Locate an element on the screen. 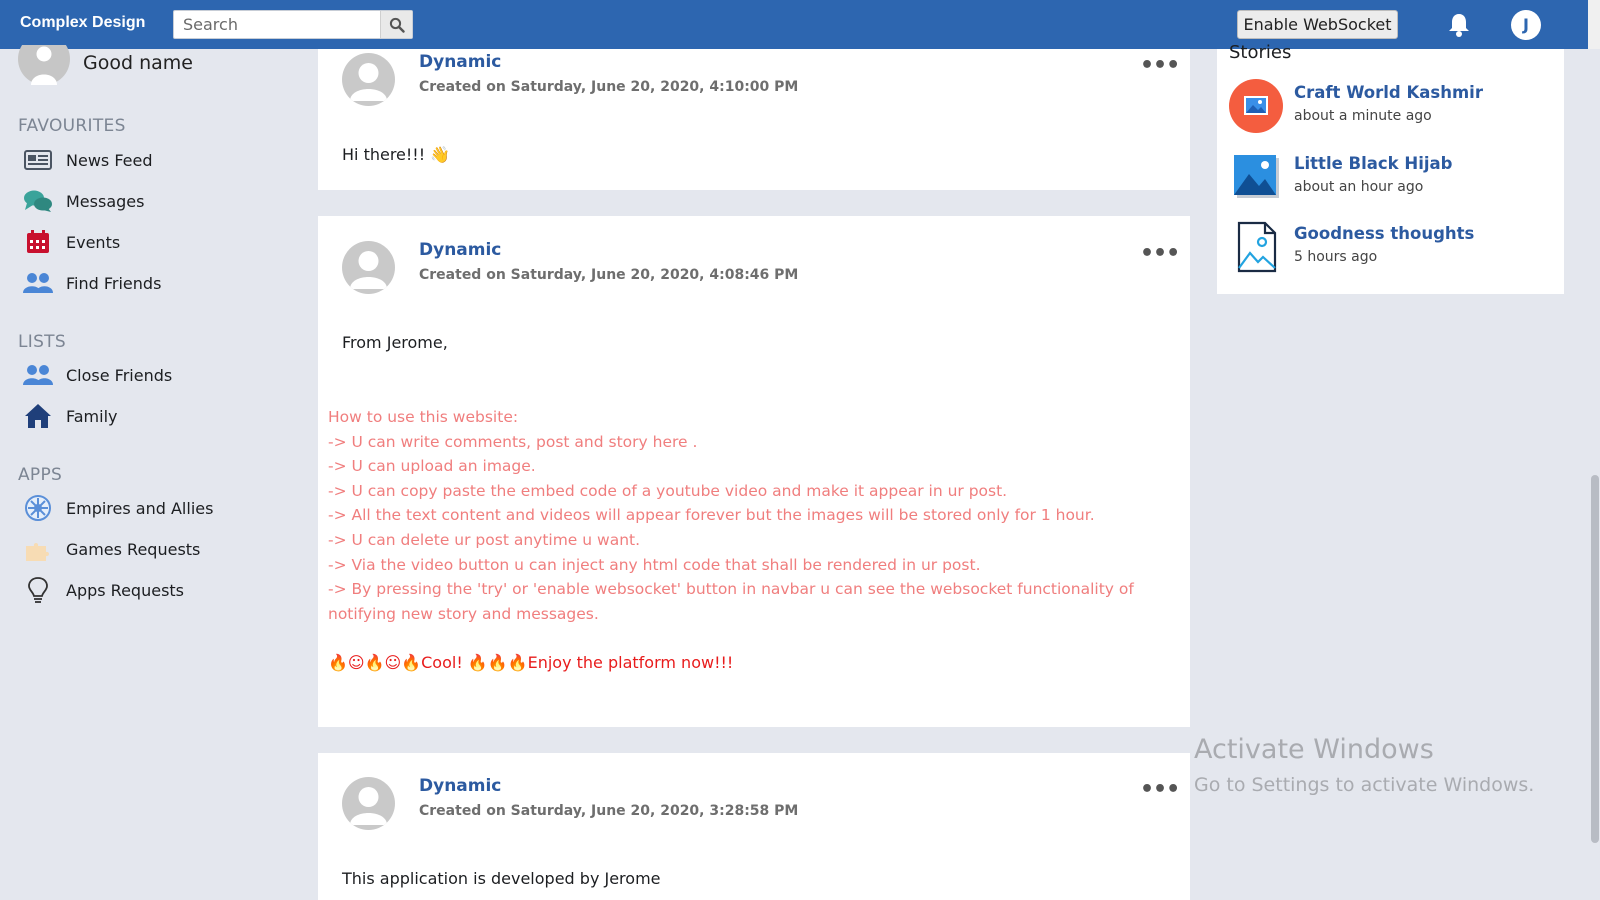  post-text: This application is developed by Jerome is located at coordinates (501, 878).